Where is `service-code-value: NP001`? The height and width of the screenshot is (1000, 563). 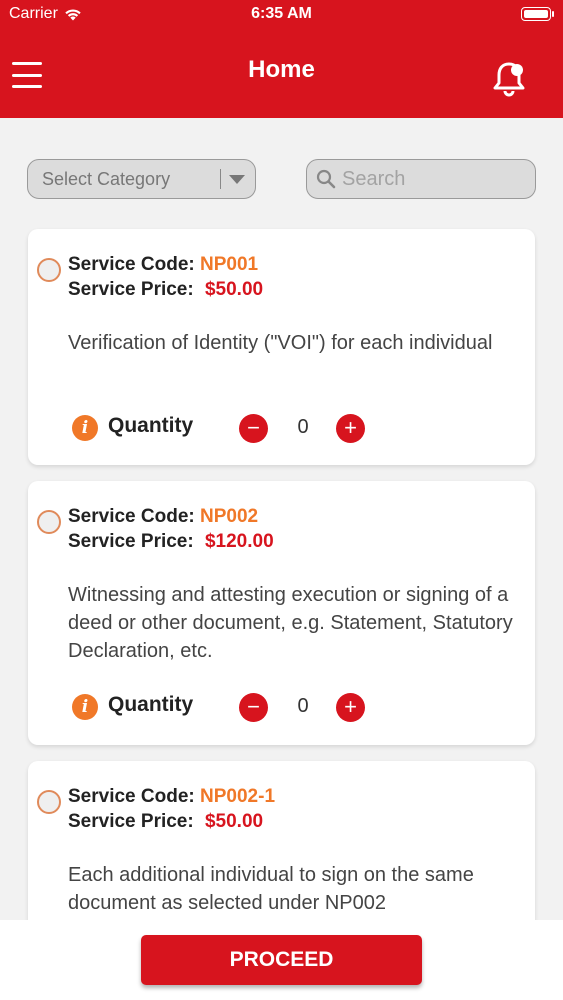 service-code-value: NP001 is located at coordinates (229, 264).